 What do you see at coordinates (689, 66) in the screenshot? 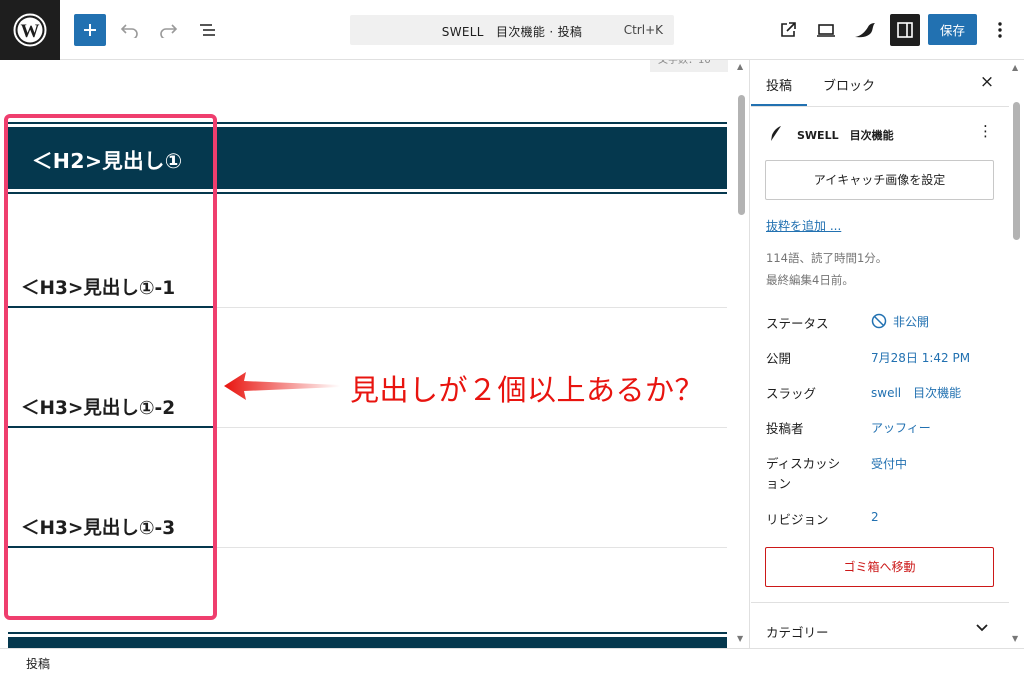
I see `word-count: 文字数：10` at bounding box center [689, 66].